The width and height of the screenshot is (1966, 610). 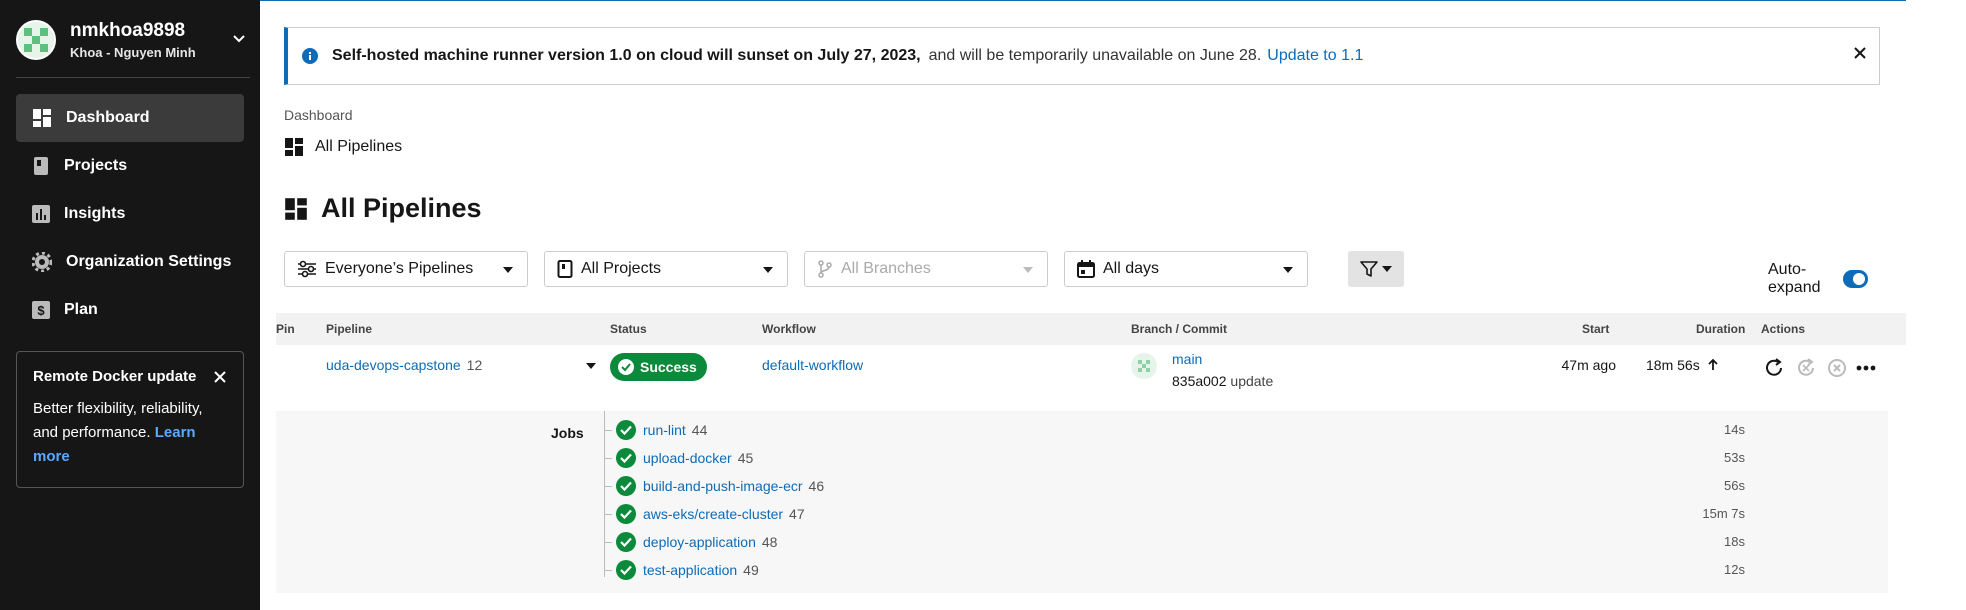 What do you see at coordinates (591, 366) in the screenshot?
I see `expand-caret-icon` at bounding box center [591, 366].